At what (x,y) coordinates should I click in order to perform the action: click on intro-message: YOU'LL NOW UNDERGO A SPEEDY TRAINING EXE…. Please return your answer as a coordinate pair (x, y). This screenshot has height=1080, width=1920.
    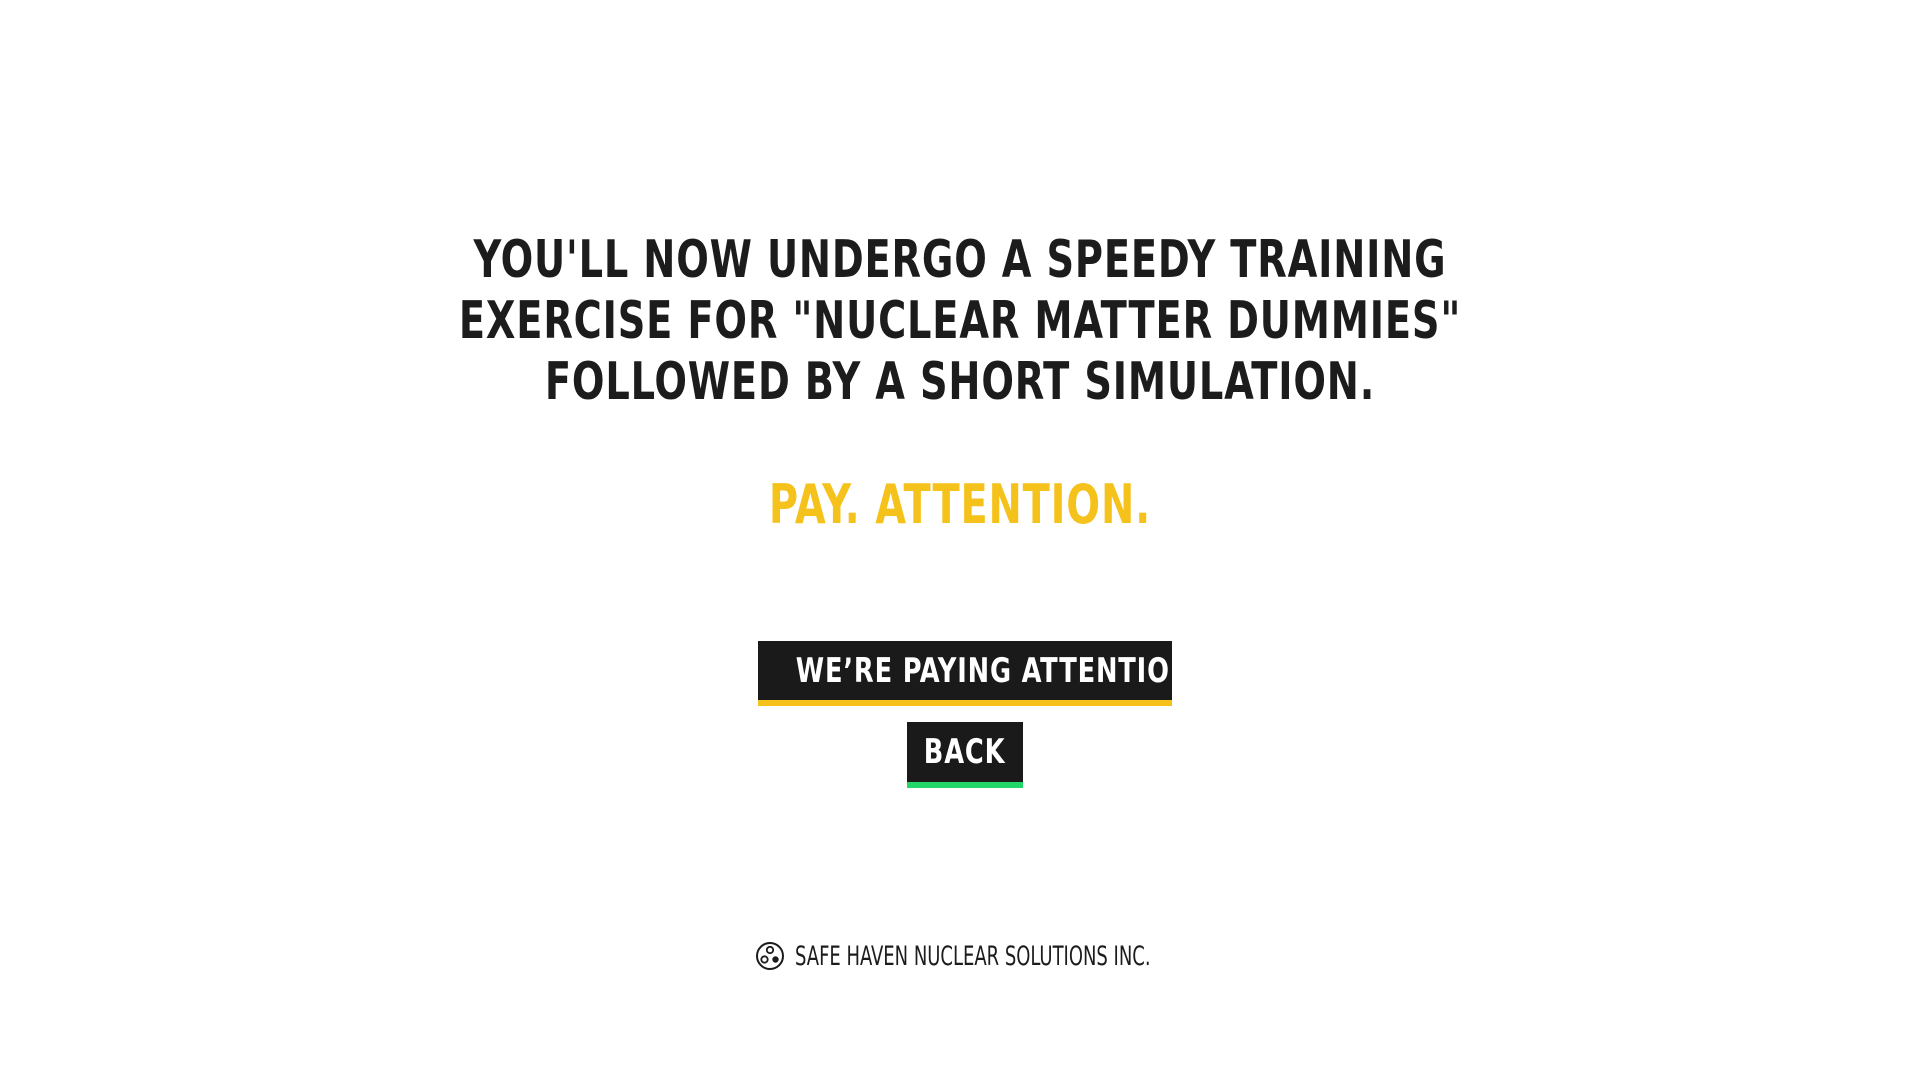
    Looking at the image, I should click on (960, 321).